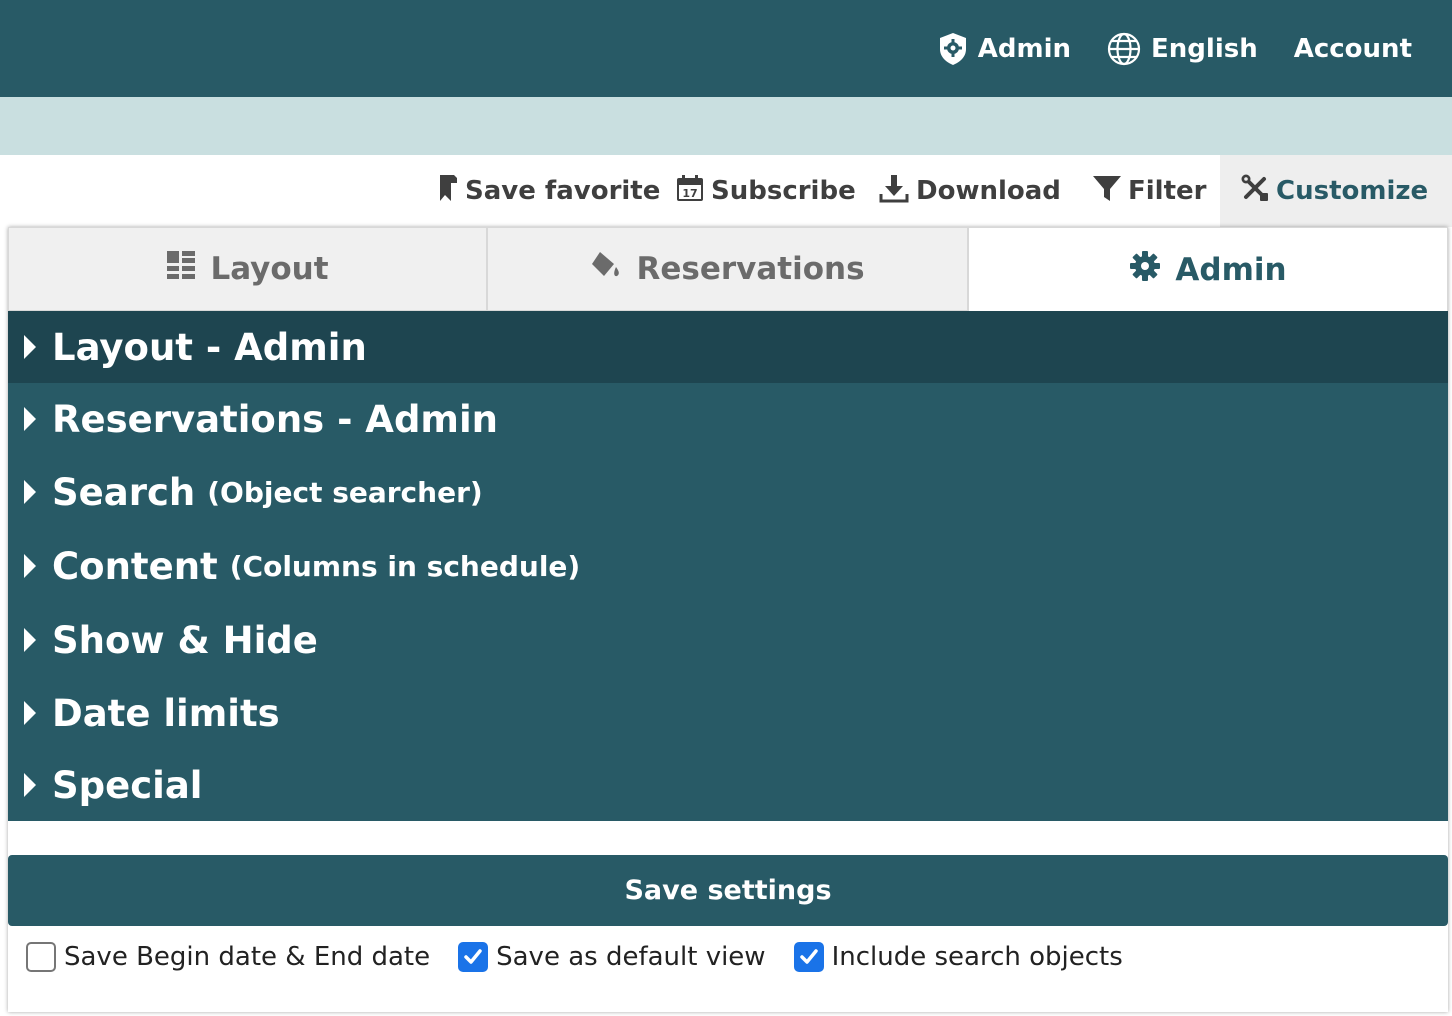  I want to click on paint-bucket-icon, so click(606, 269).